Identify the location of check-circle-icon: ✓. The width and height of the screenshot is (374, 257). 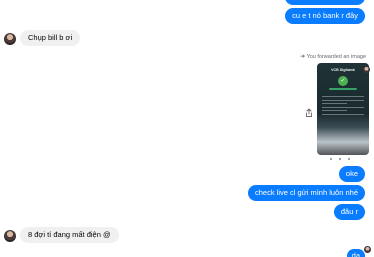
(343, 81).